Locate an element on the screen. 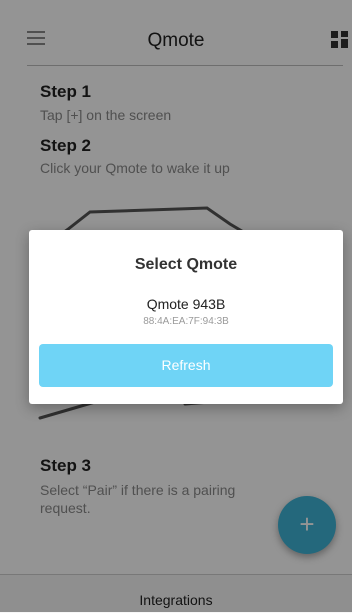  device-list-item: Qmote 943B 88:4A:EA:7F:94:3B is located at coordinates (186, 314).